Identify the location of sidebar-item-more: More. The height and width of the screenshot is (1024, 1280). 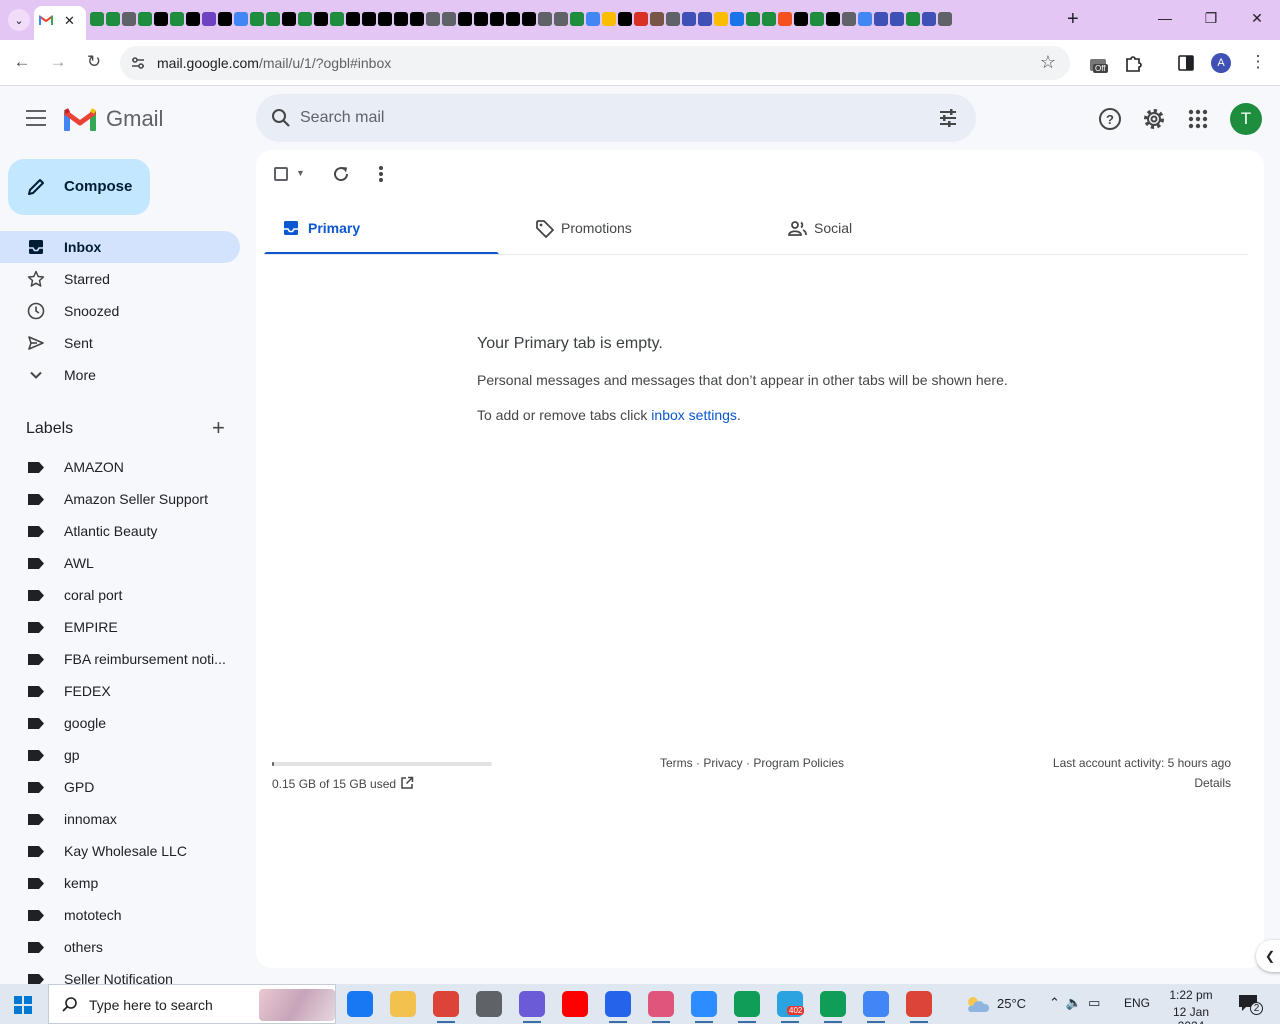
(120, 375).